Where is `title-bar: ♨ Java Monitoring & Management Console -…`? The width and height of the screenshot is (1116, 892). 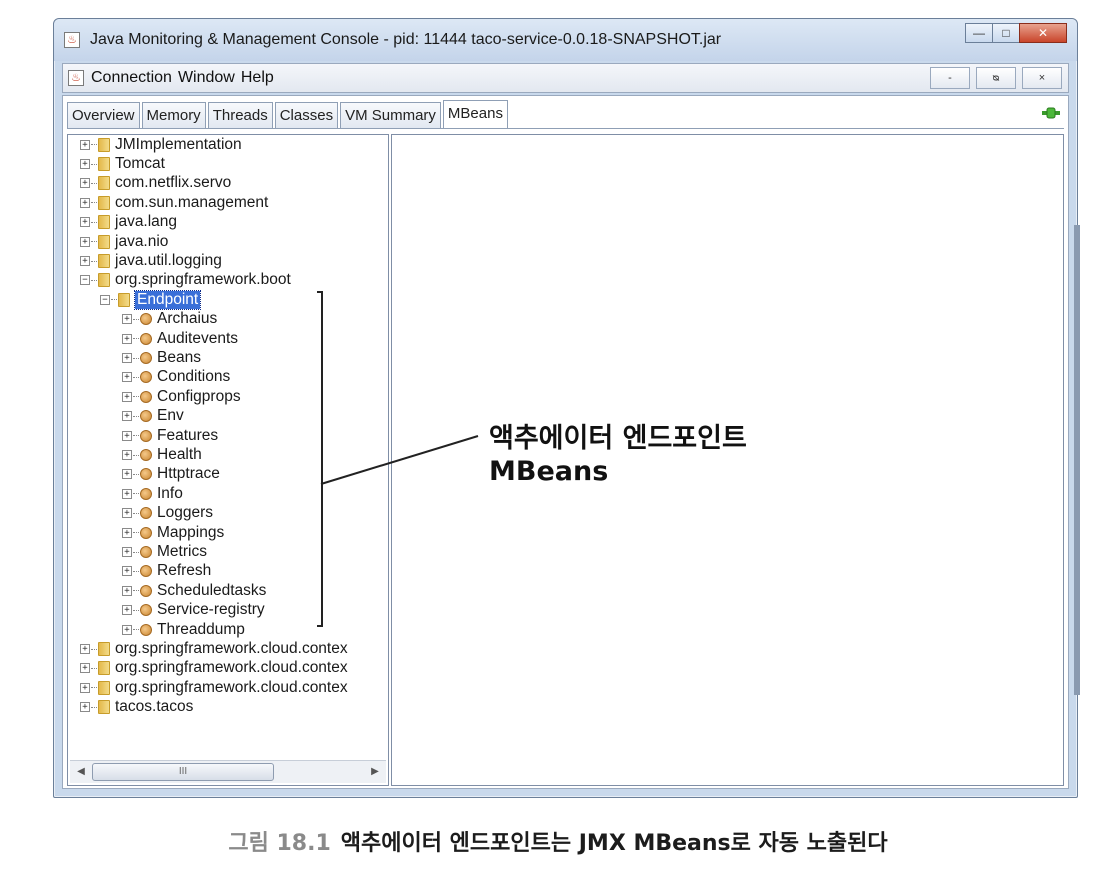 title-bar: ♨ Java Monitoring & Management Console -… is located at coordinates (565, 40).